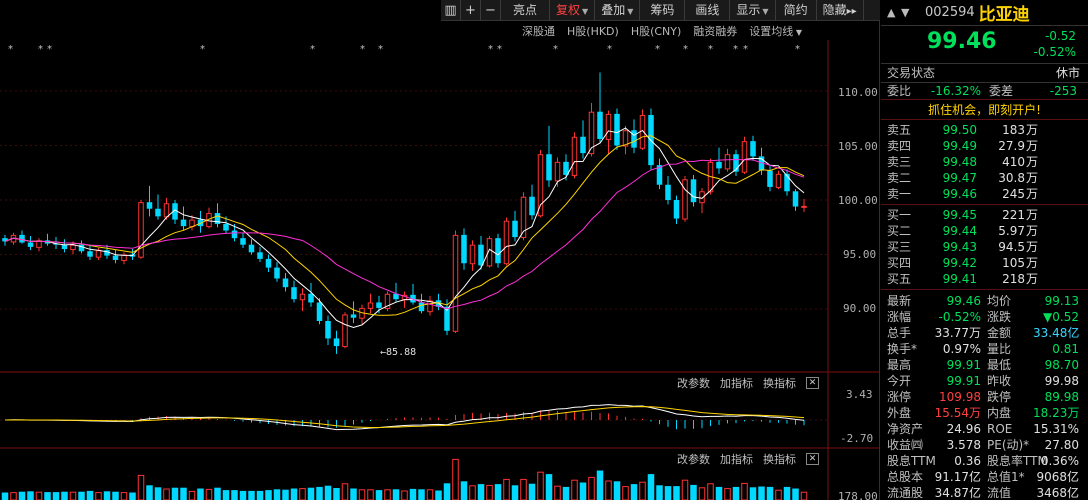 This screenshot has height=500, width=1088. Describe the element at coordinates (984, 146) in the screenshot. I see `ask-row: 卖四 99.49 27.9 万` at that location.